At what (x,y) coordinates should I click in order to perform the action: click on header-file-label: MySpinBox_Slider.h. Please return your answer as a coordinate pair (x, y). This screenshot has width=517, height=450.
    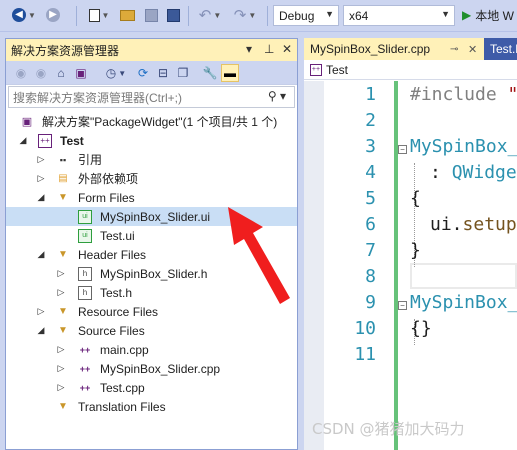
    Looking at the image, I should click on (154, 273).